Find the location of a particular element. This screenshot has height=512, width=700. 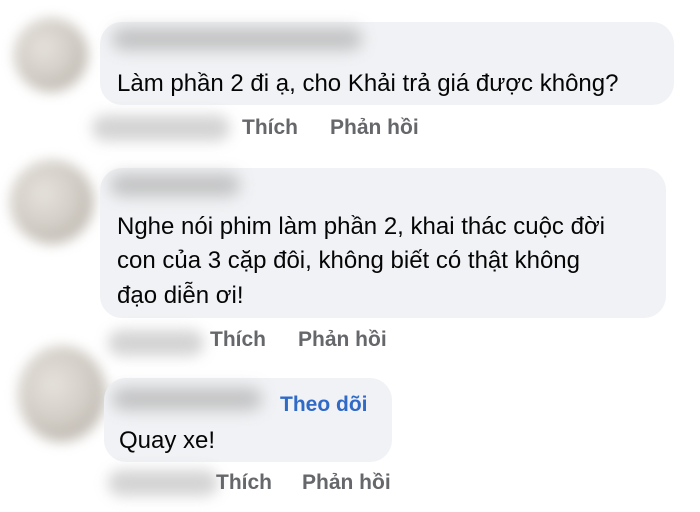

follow-button: Theo dõi is located at coordinates (324, 405).